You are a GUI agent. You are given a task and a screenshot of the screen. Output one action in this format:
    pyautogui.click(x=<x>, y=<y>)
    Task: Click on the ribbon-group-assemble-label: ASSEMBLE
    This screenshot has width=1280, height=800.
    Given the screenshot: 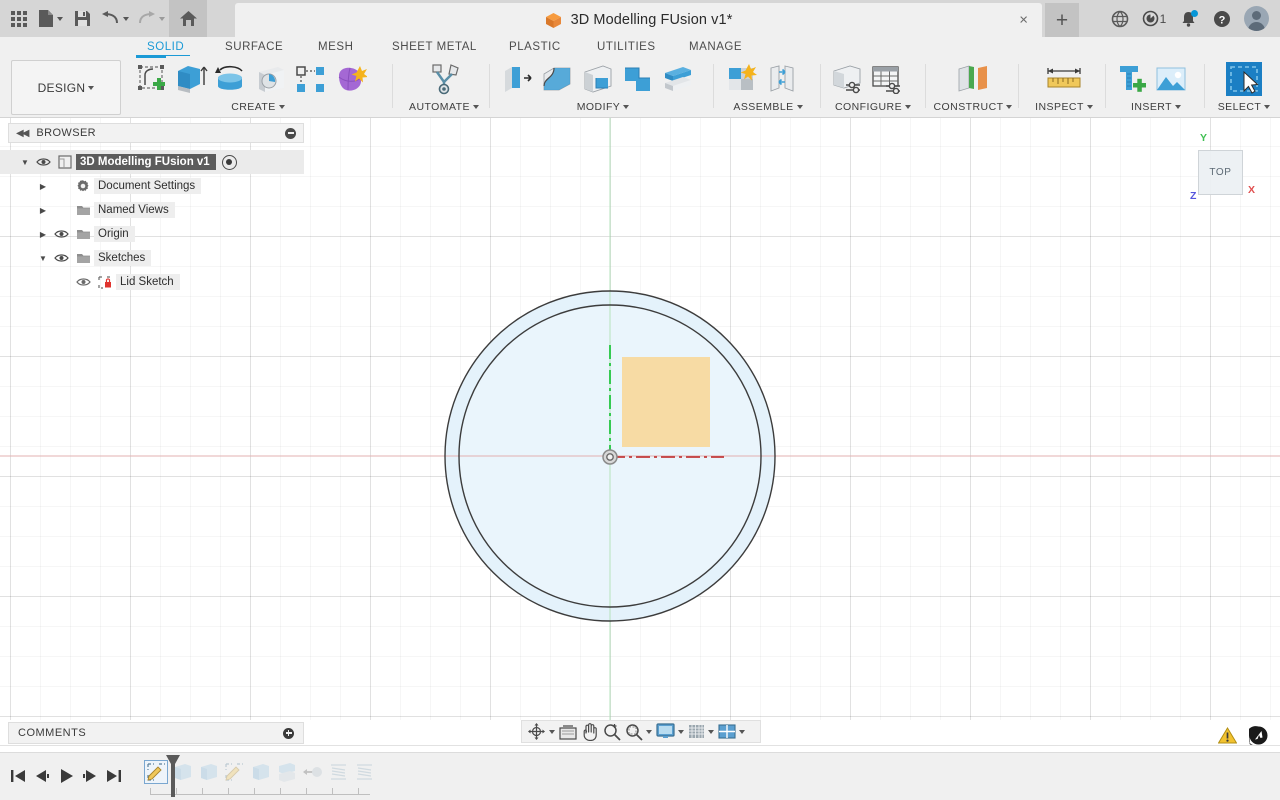 What is the action you would take?
    pyautogui.click(x=768, y=107)
    